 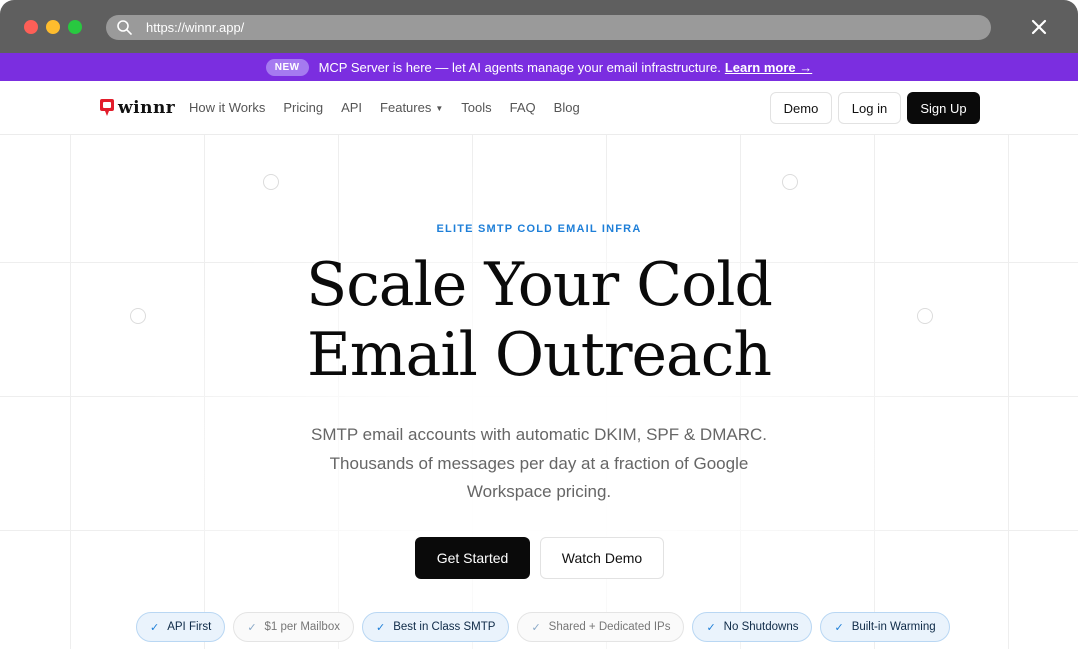 I want to click on browser-chrome: https://winnr.app/, so click(x=539, y=26).